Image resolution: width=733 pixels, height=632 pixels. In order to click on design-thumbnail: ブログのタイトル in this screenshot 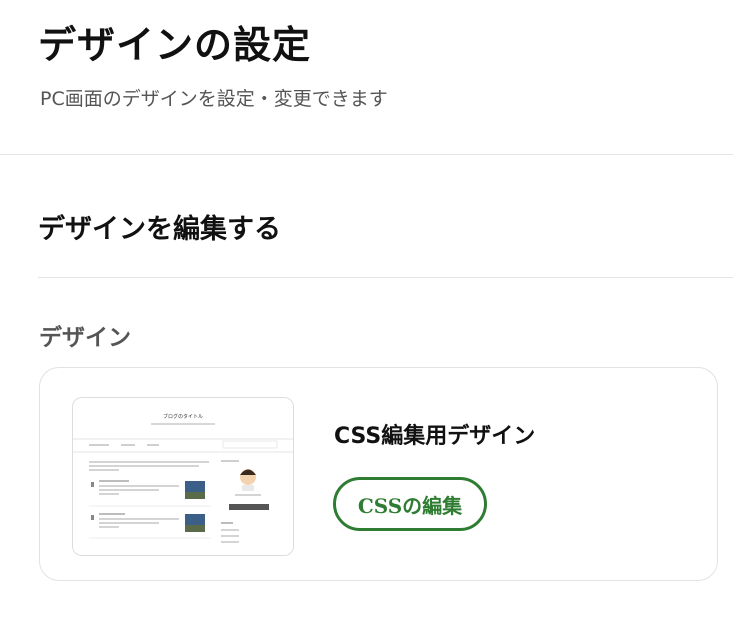, I will do `click(183, 476)`.